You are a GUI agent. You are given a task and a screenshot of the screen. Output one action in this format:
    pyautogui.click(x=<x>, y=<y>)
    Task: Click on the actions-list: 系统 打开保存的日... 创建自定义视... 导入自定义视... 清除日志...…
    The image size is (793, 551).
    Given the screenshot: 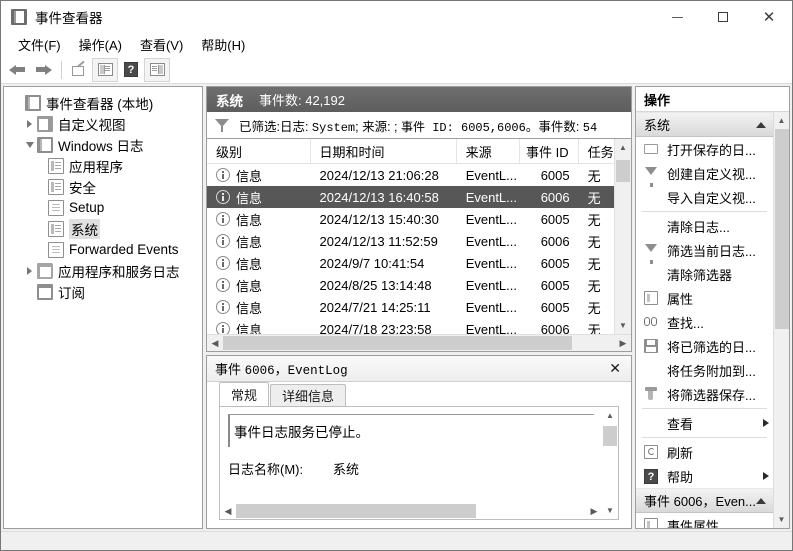 What is the action you would take?
    pyautogui.click(x=704, y=320)
    